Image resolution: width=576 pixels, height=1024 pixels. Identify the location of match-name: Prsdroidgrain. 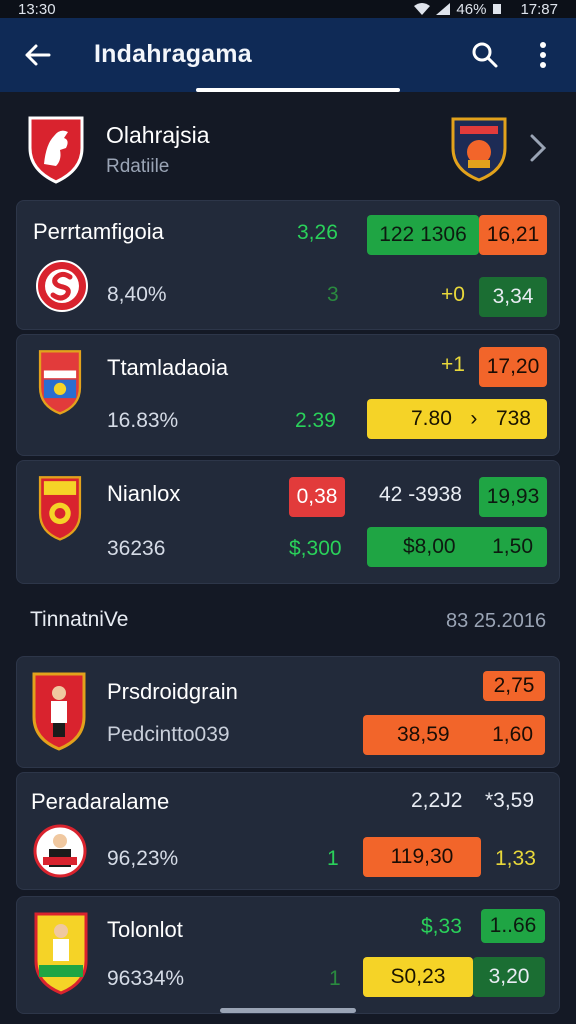
(172, 691).